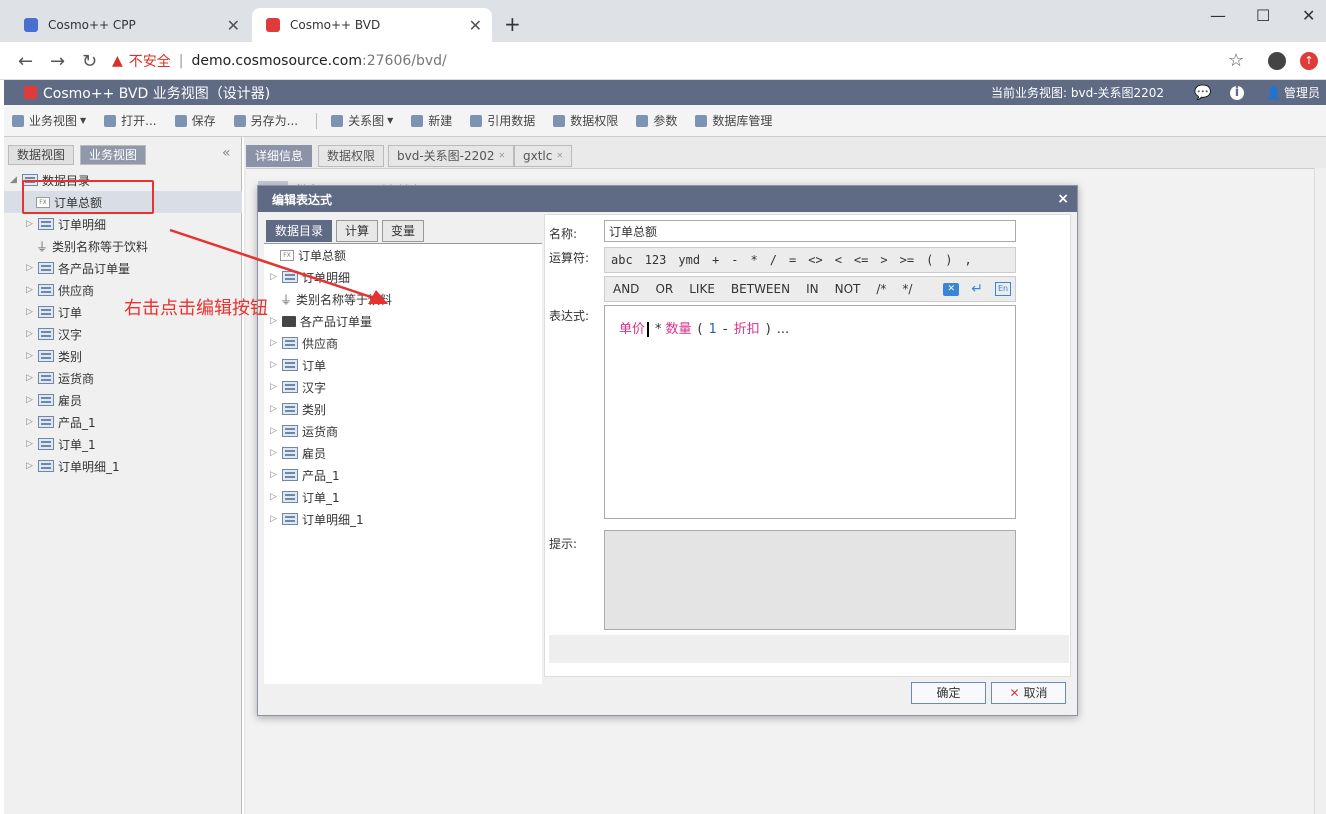 Image resolution: width=1326 pixels, height=814 pixels. Describe the element at coordinates (734, 260) in the screenshot. I see `op-minus: -` at that location.